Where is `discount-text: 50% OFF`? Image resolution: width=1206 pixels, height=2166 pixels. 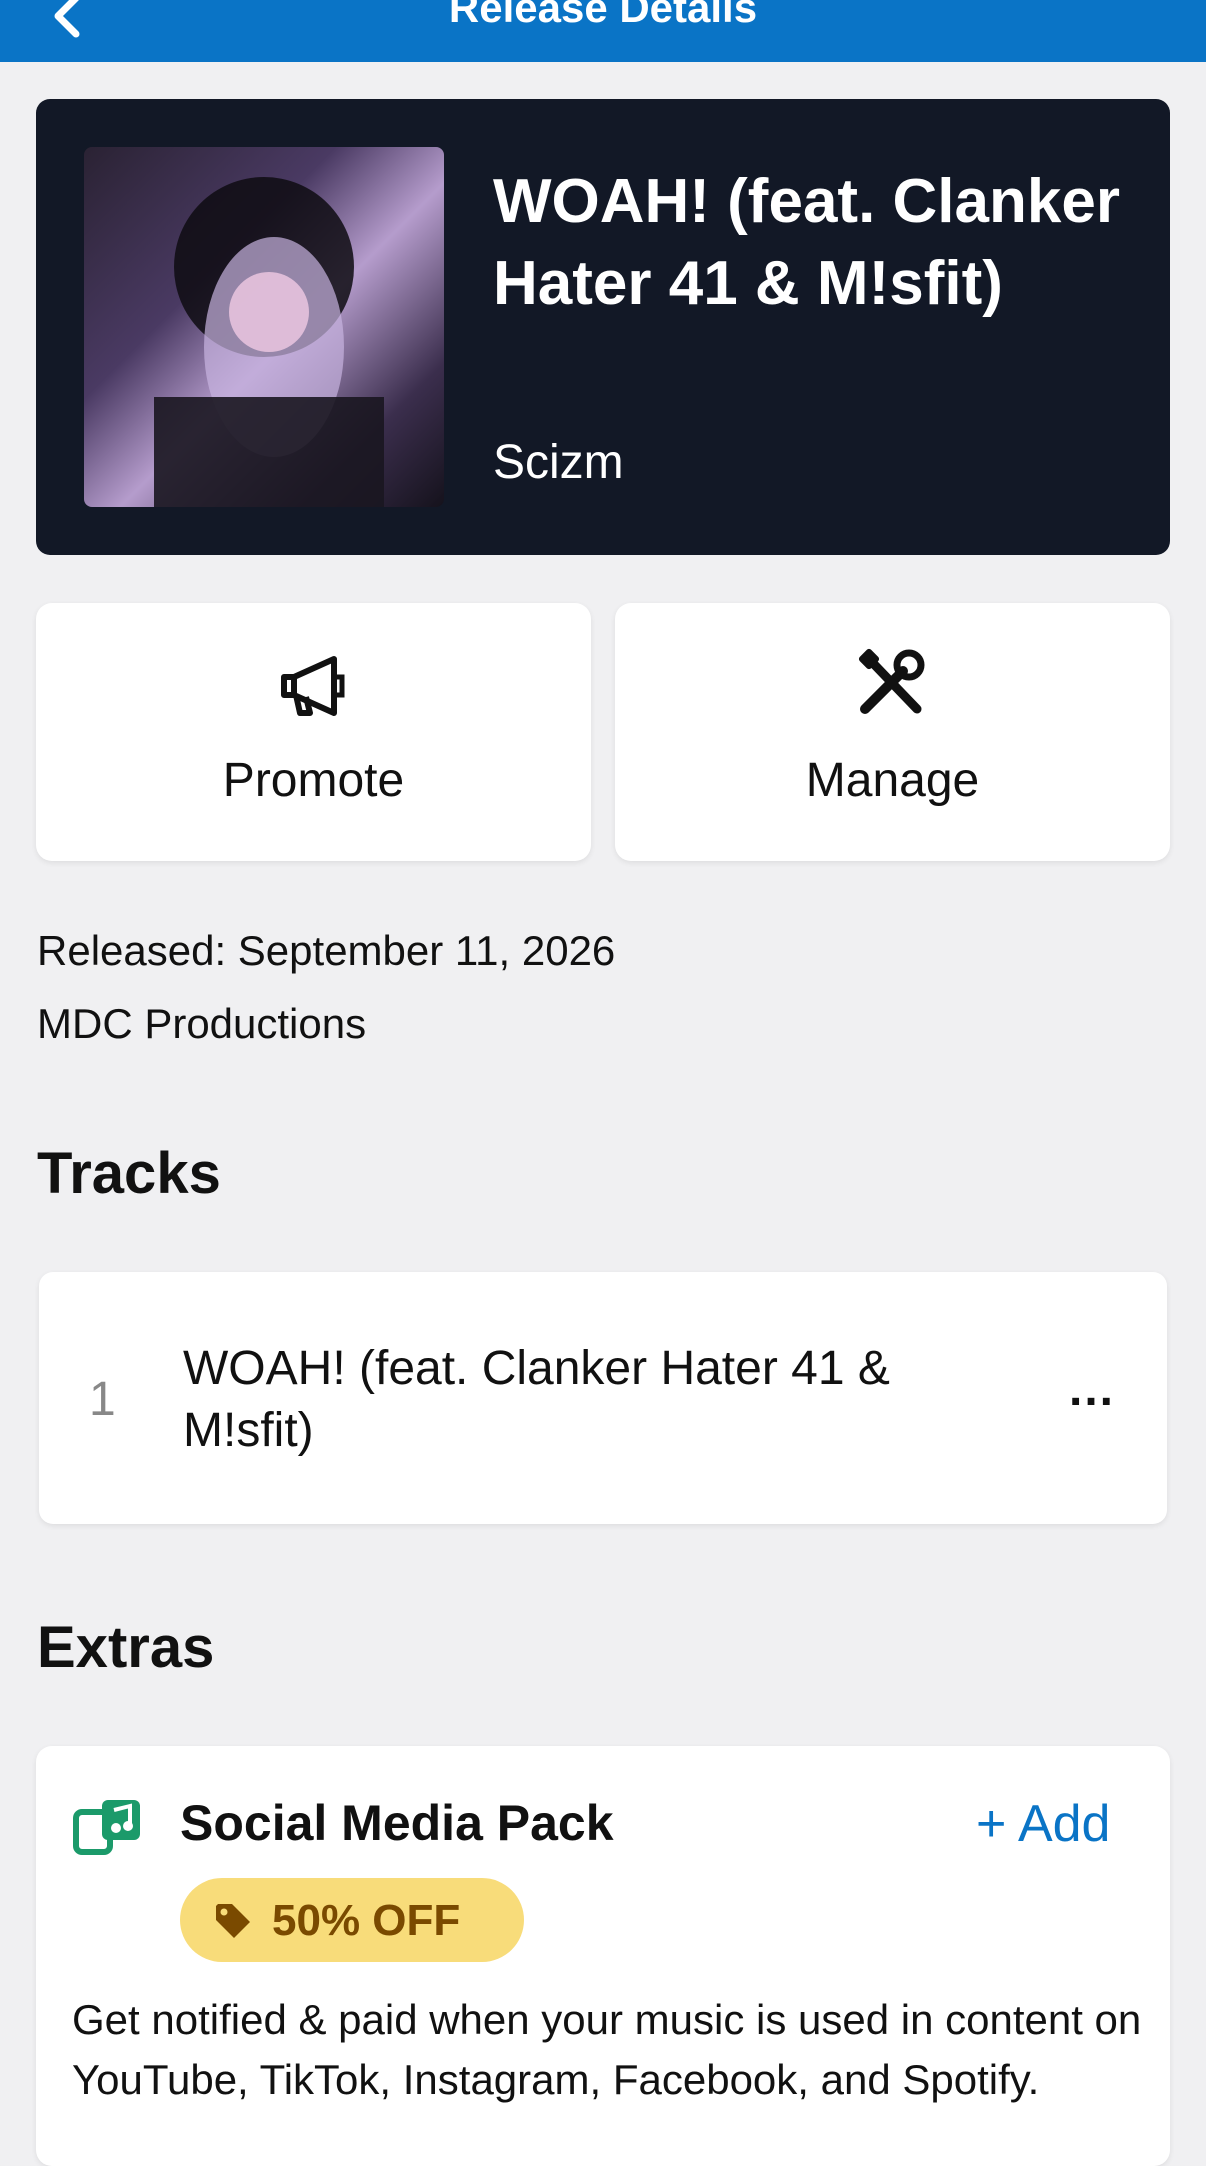 discount-text: 50% OFF is located at coordinates (366, 1920).